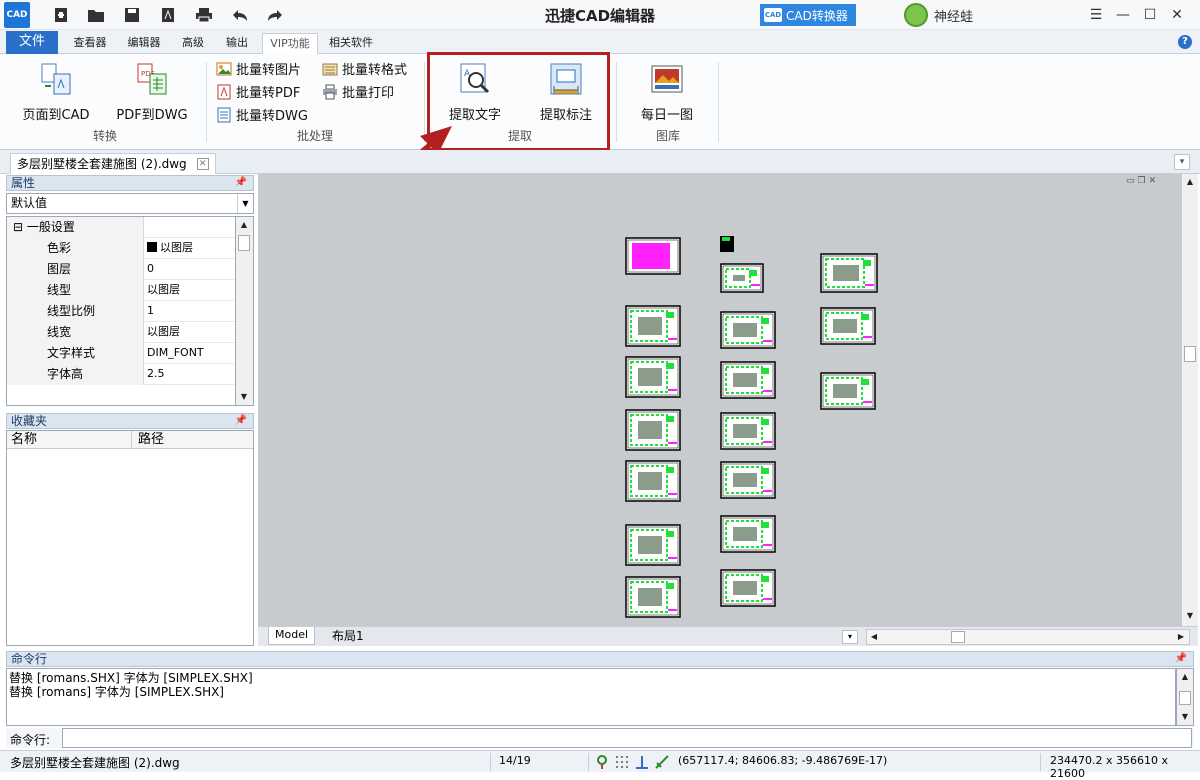  I want to click on property-value: 1, so click(190, 311).